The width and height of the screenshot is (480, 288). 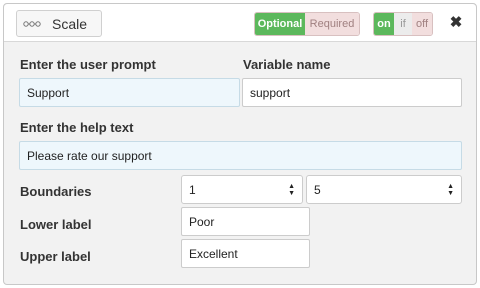 I want to click on visibility-toggle: on if off, so click(x=403, y=24).